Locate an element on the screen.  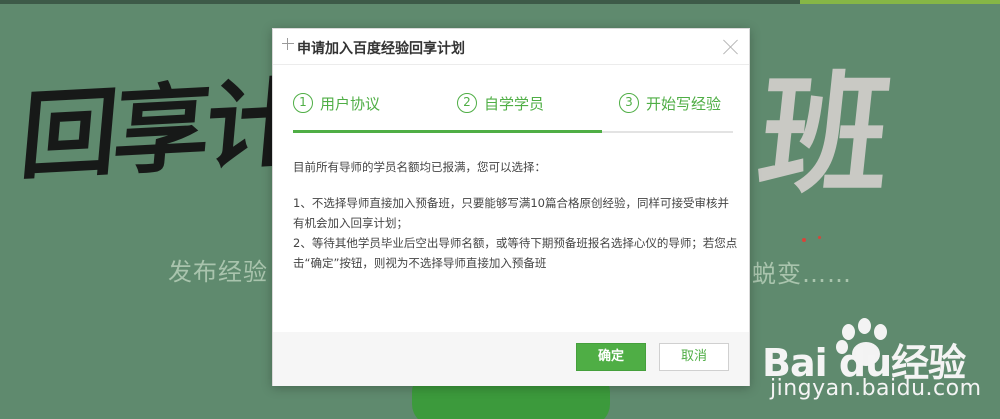
step-progress is located at coordinates (447, 131).